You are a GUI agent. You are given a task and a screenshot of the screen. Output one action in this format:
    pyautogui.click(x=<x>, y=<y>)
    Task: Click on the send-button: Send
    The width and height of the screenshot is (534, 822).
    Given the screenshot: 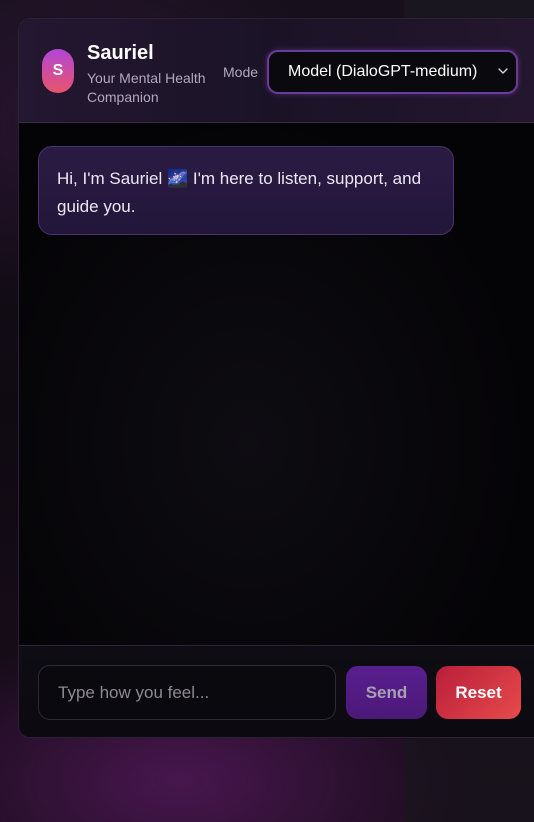 What is the action you would take?
    pyautogui.click(x=386, y=692)
    